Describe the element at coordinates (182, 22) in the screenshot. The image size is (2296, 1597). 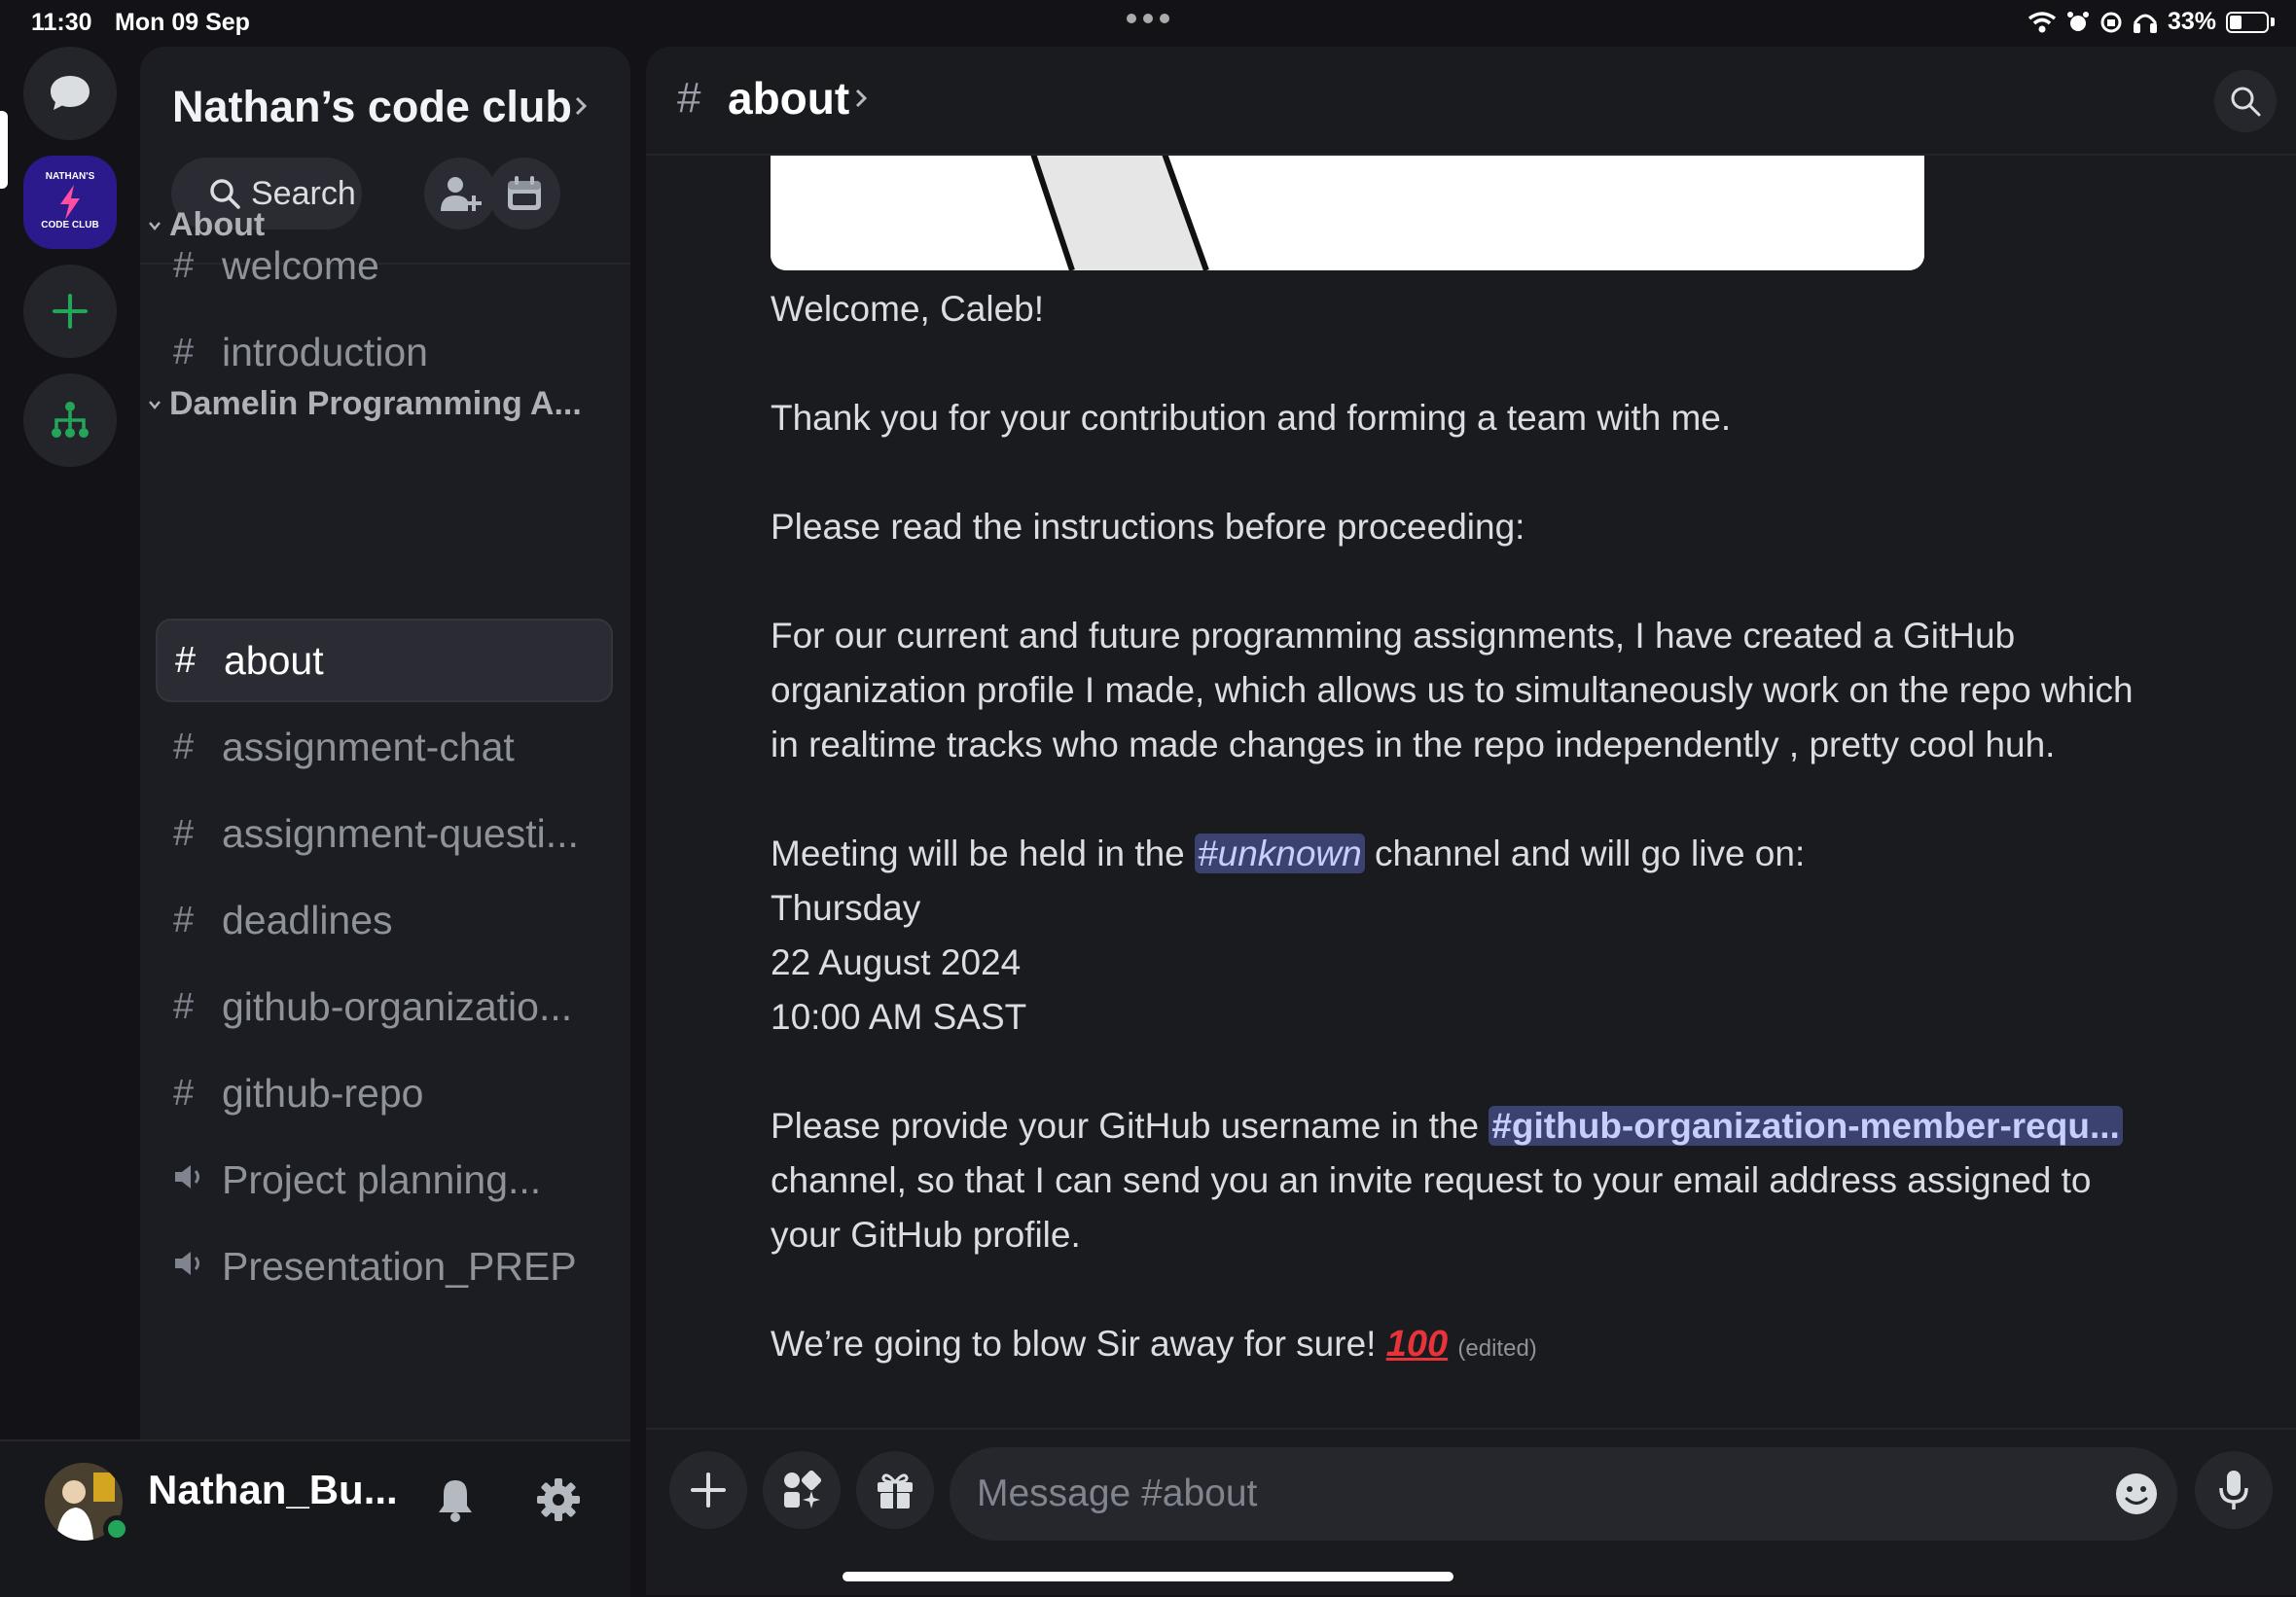
I see `status-date: Mon 09 Sep` at that location.